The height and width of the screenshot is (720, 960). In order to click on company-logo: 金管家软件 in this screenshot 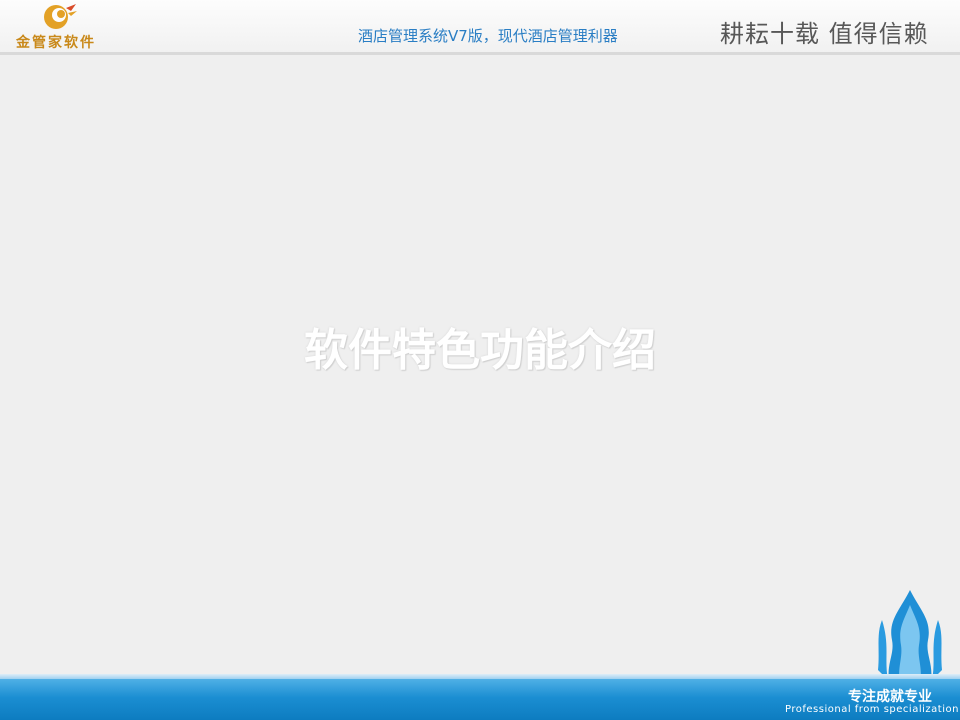, I will do `click(65, 27)`.